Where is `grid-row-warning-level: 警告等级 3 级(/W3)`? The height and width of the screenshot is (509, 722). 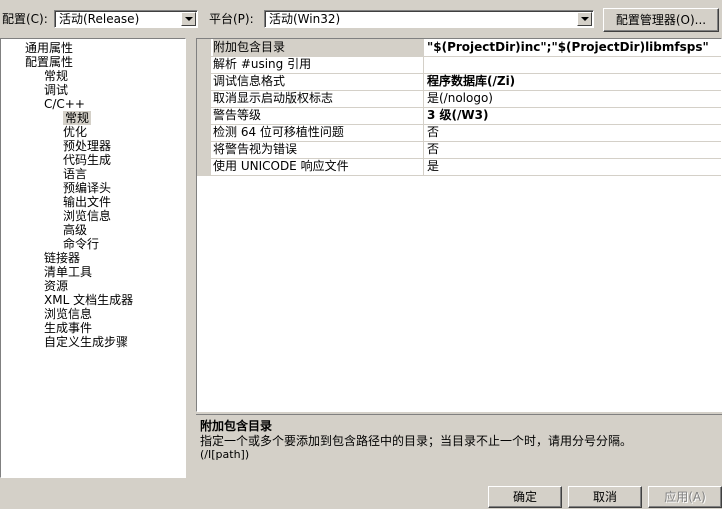 grid-row-warning-level: 警告等级 3 级(/W3) is located at coordinates (459, 116).